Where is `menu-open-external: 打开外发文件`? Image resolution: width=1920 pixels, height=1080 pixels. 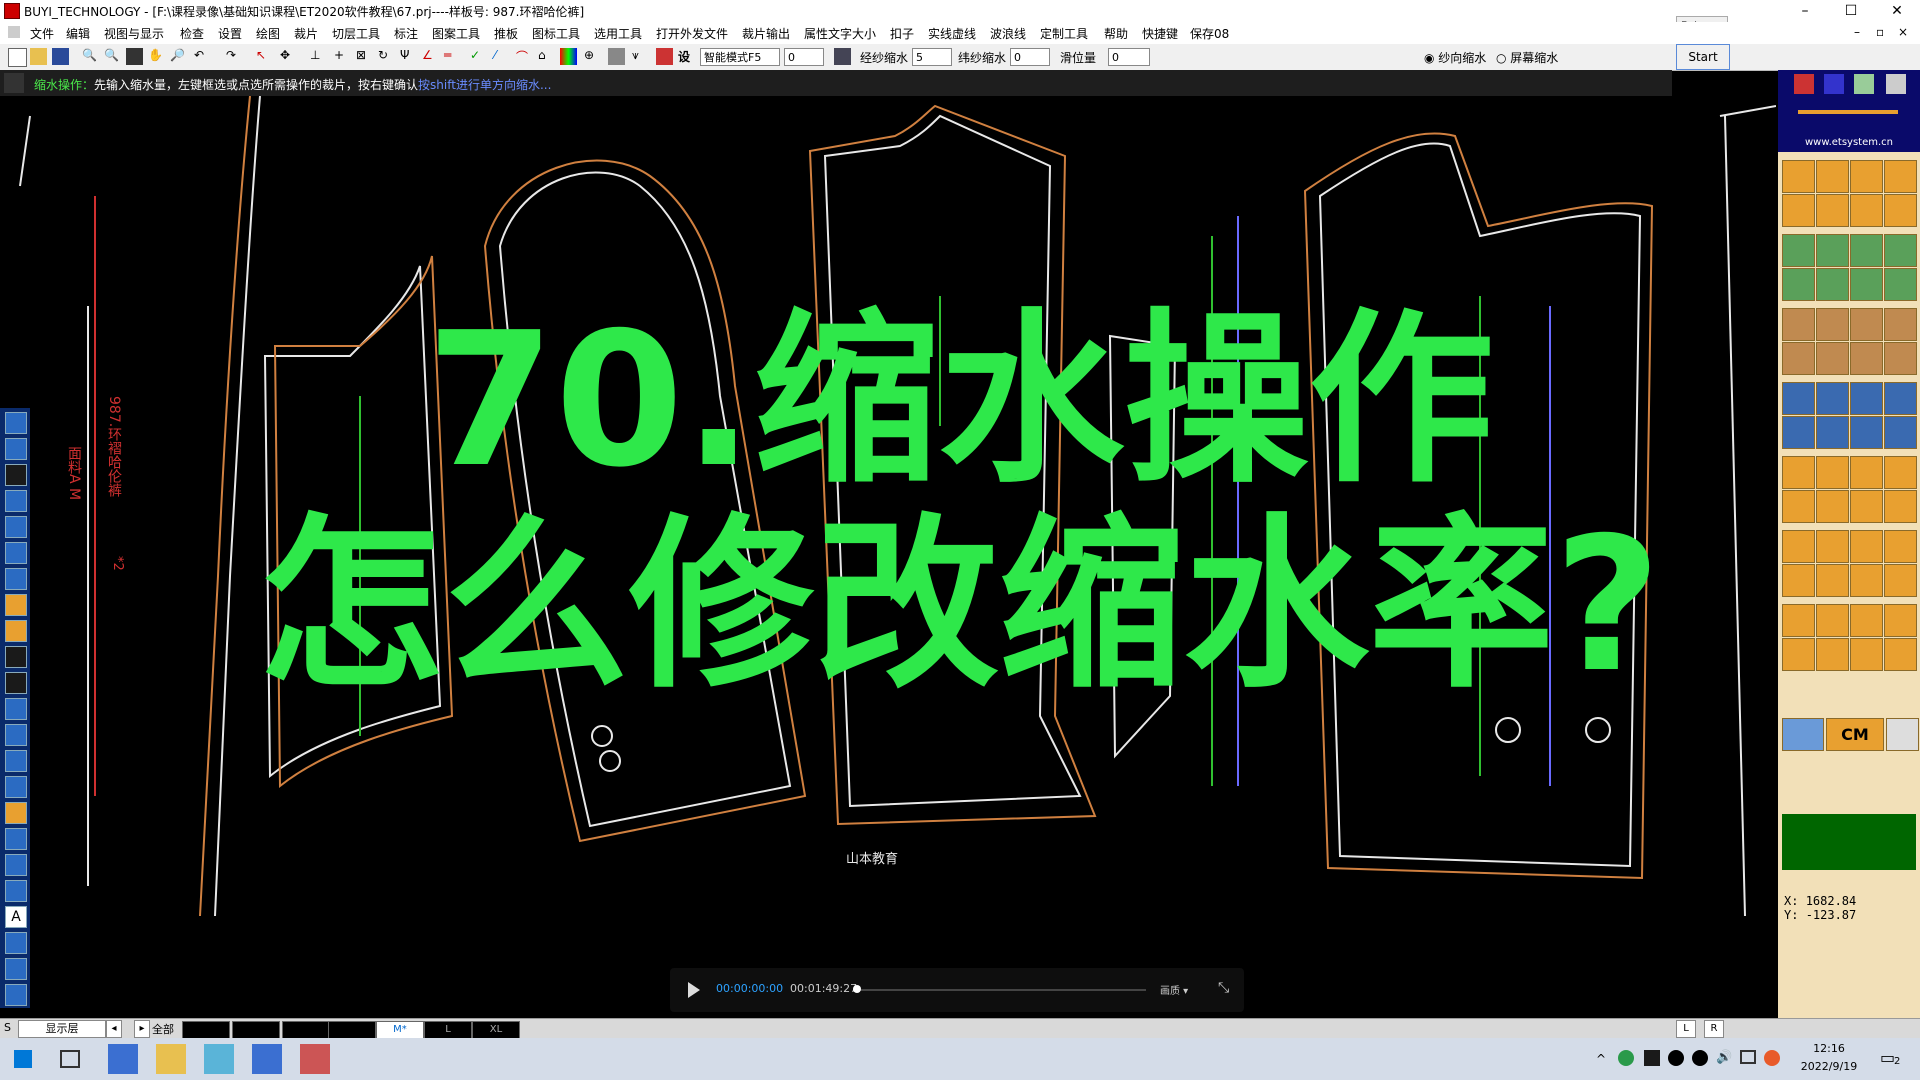
menu-open-external: 打开外发文件 is located at coordinates (692, 33).